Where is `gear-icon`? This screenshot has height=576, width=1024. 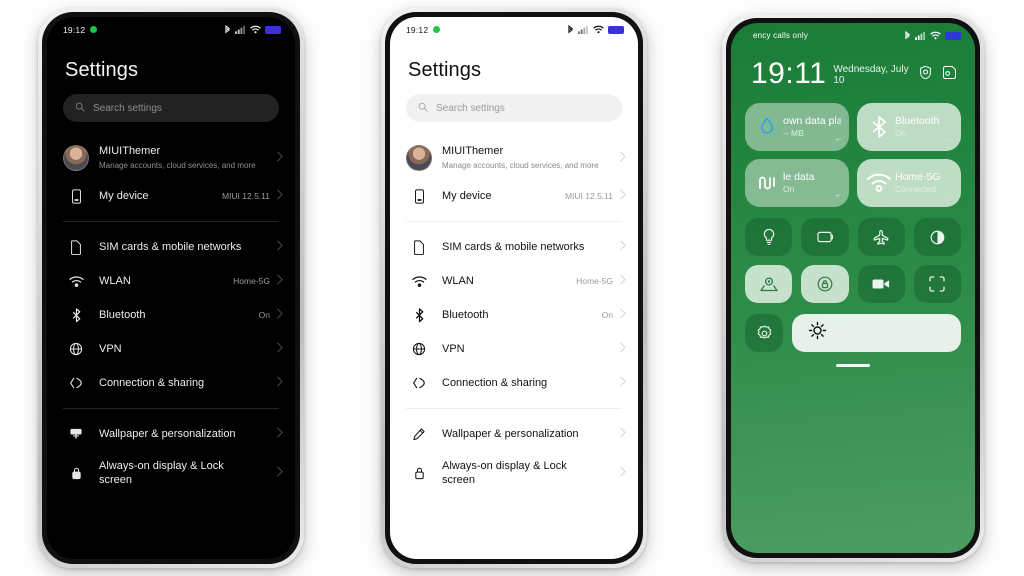 gear-icon is located at coordinates (764, 333).